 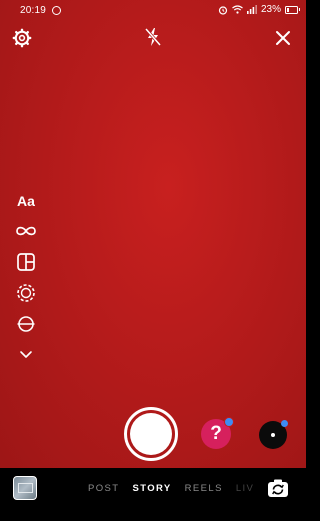 I want to click on create-mode-button: Aa, so click(x=26, y=201).